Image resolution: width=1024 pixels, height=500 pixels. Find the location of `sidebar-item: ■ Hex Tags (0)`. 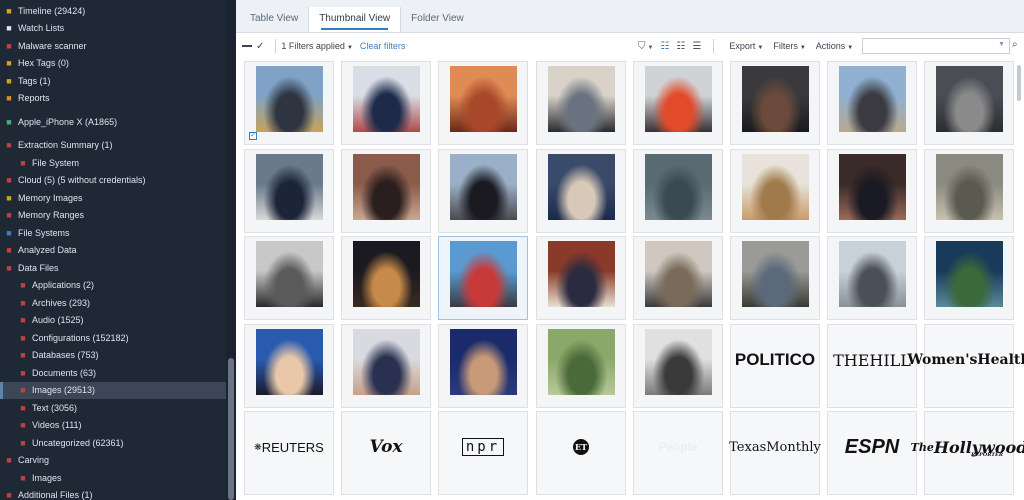

sidebar-item: ■ Hex Tags (0) is located at coordinates (113, 64).